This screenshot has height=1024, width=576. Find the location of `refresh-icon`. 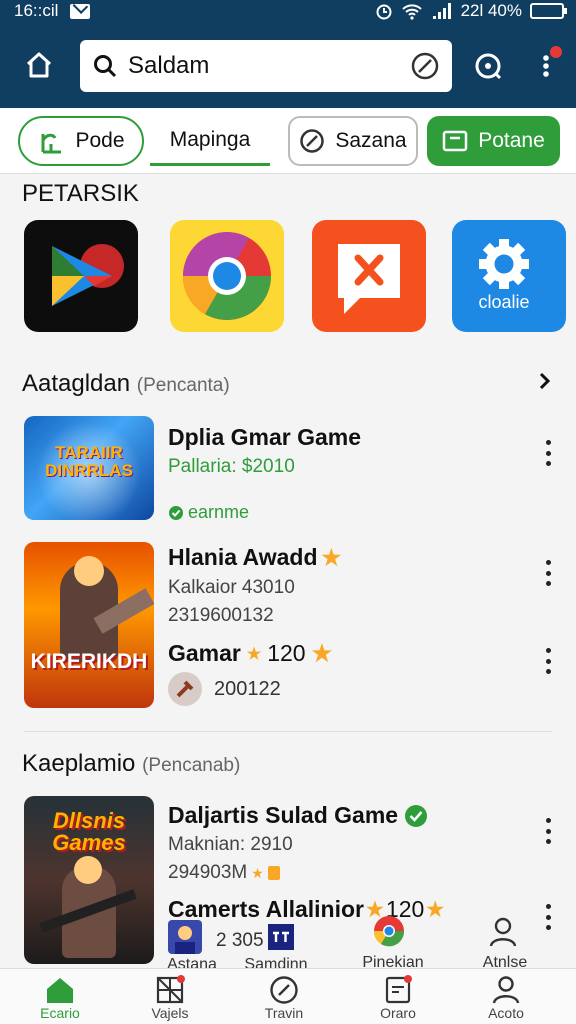

refresh-icon is located at coordinates (488, 66).